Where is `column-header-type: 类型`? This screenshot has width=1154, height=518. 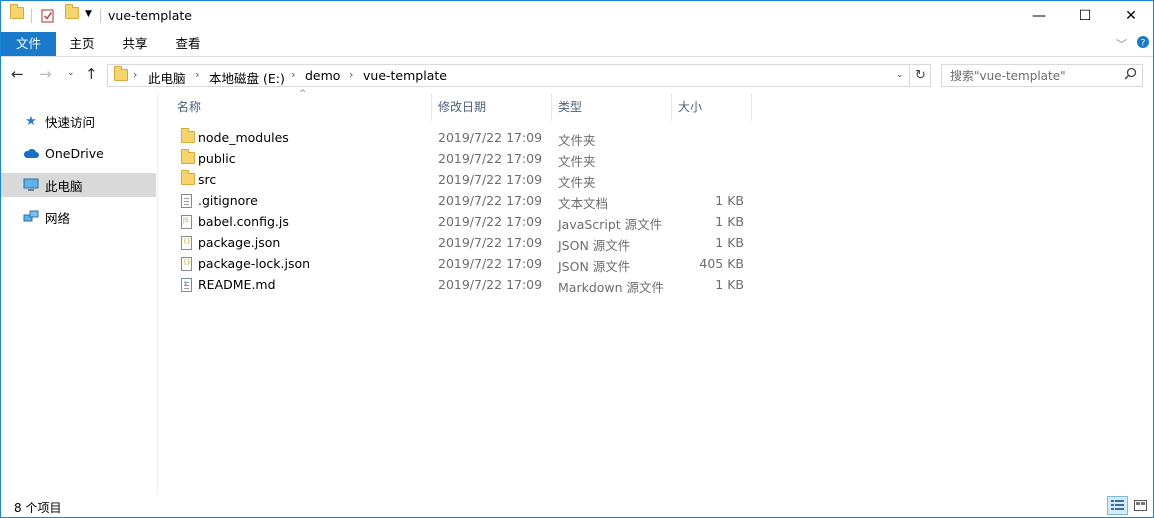 column-header-type: 类型 is located at coordinates (608, 107).